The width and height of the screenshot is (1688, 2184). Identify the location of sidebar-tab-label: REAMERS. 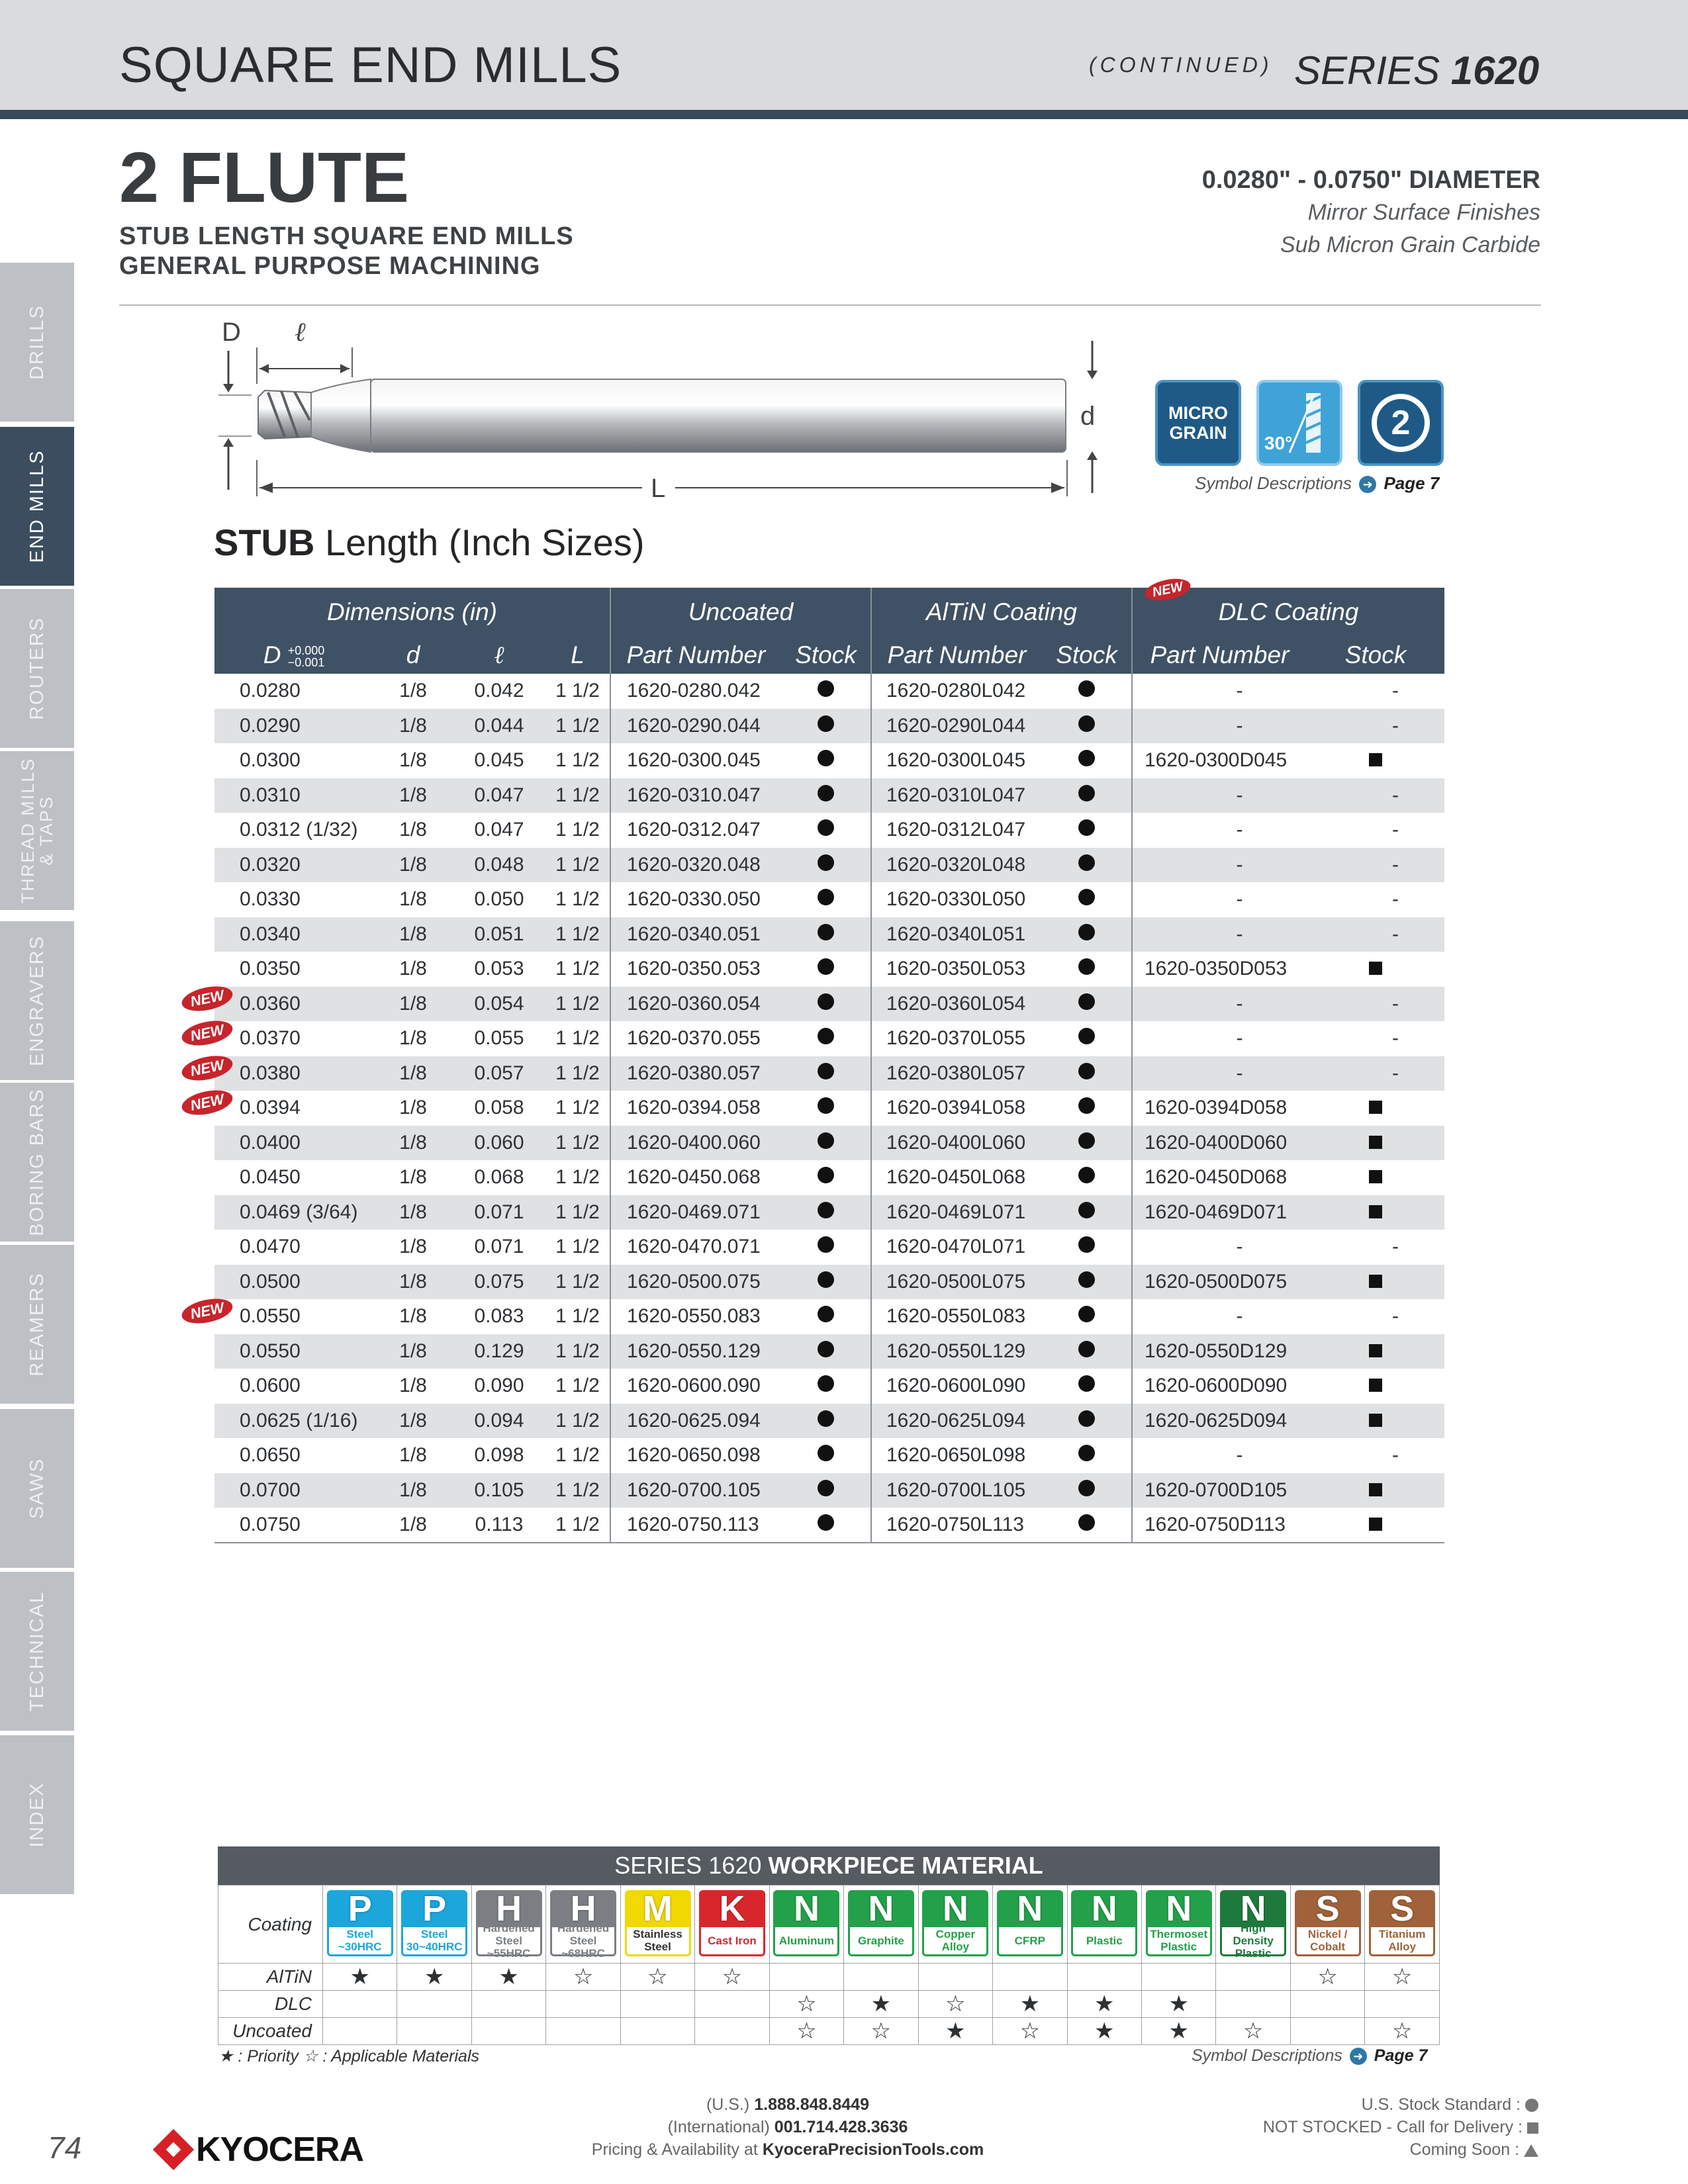
(37, 1324).